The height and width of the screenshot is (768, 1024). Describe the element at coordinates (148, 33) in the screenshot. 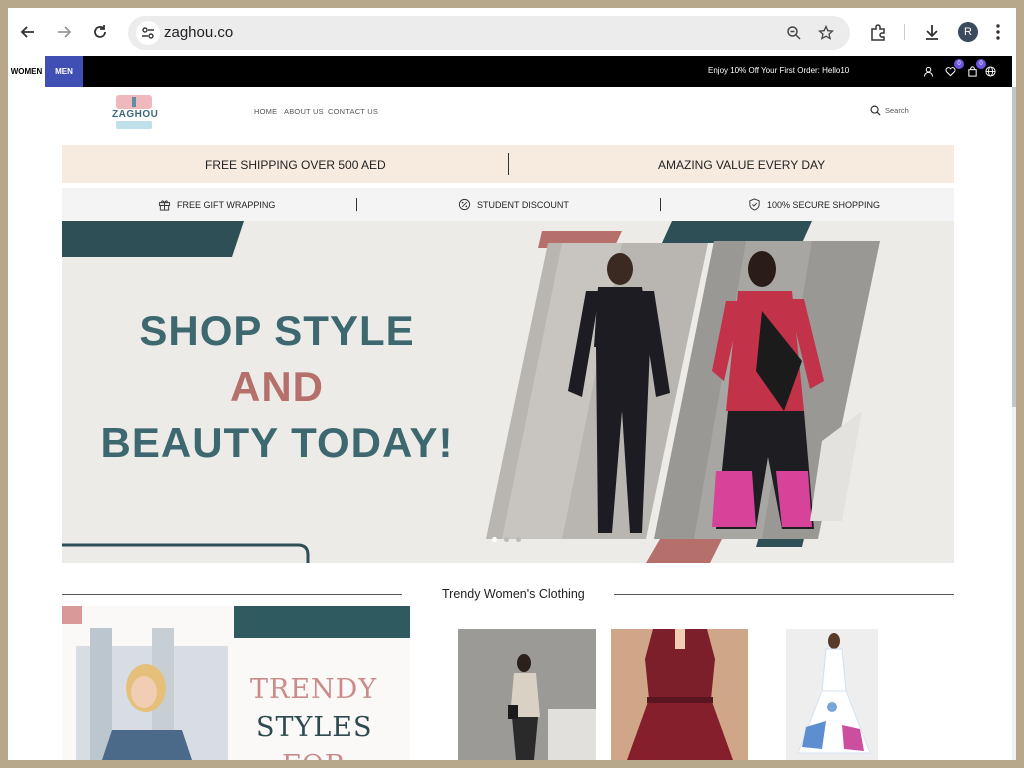

I see `site-settings-icon` at that location.